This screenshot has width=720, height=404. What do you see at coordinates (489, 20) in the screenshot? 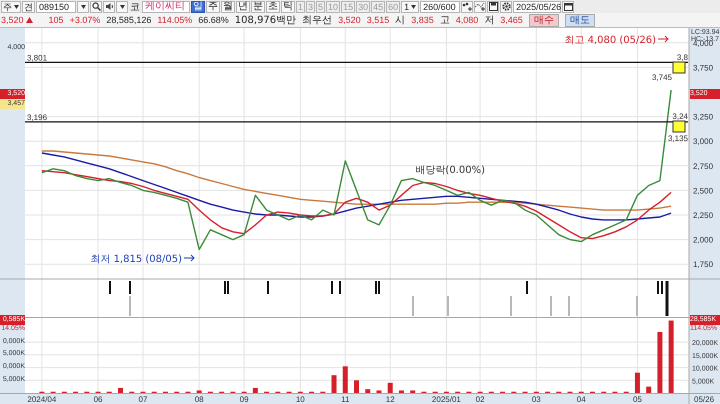
I see `low-label: 저` at bounding box center [489, 20].